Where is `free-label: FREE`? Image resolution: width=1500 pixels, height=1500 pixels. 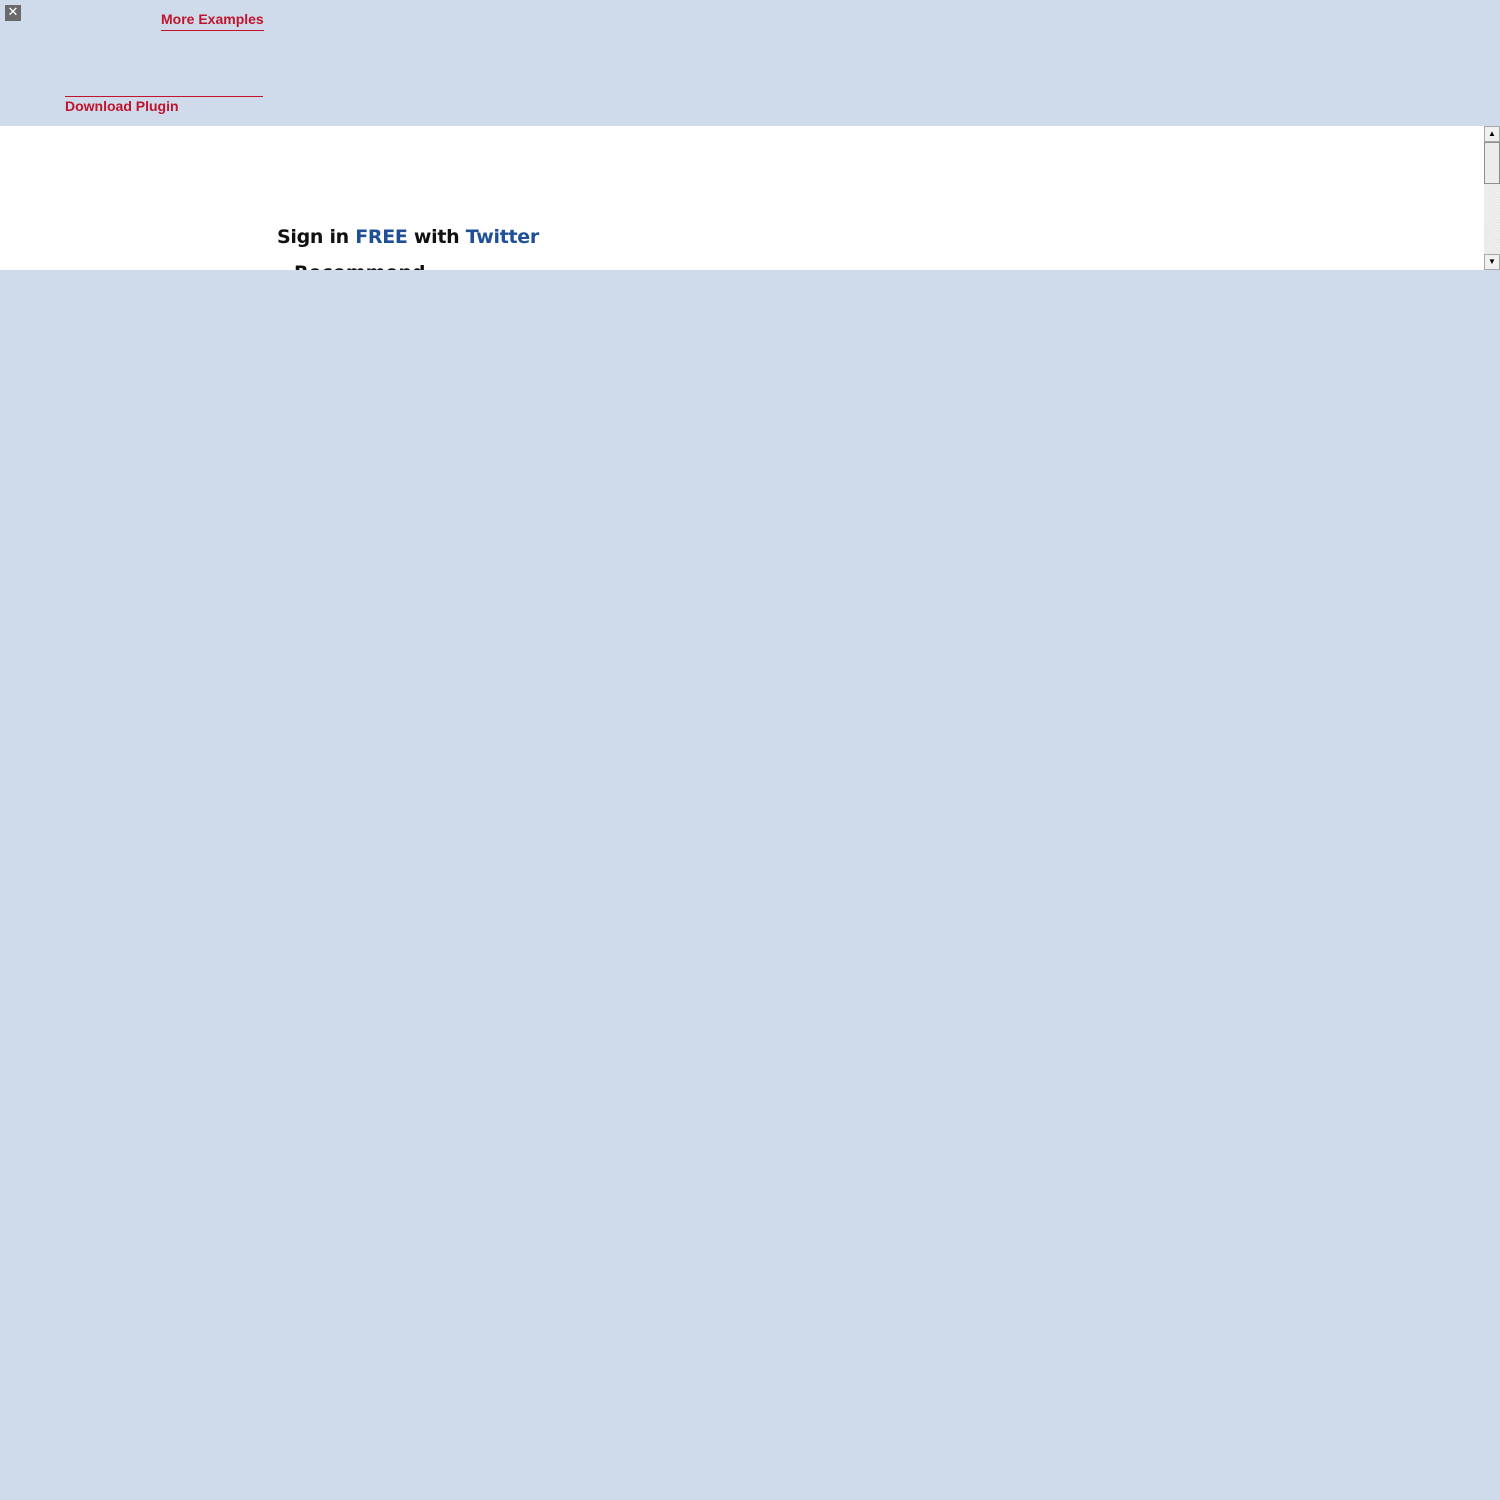
free-label: FREE is located at coordinates (381, 237).